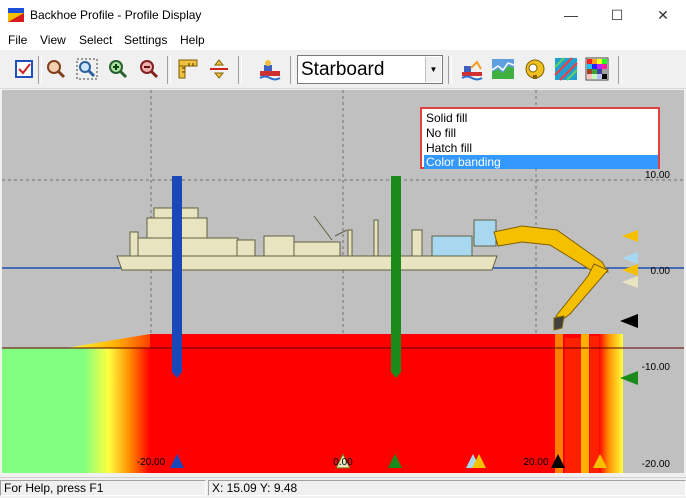 This screenshot has height=498, width=686. I want to click on zoom-icon, so click(56, 69).